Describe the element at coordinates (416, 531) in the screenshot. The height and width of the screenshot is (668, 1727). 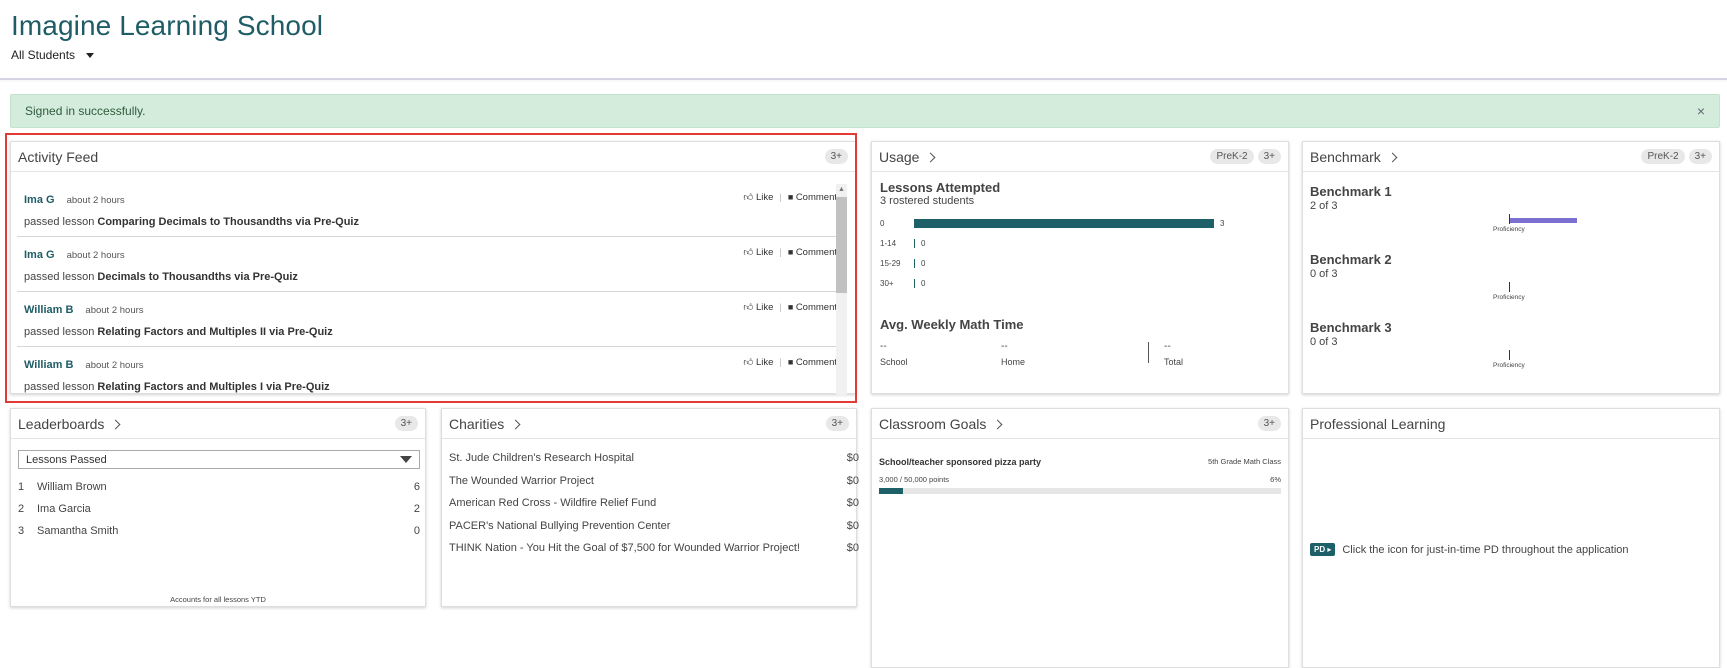
I see `leaderboard-score: 0` at that location.